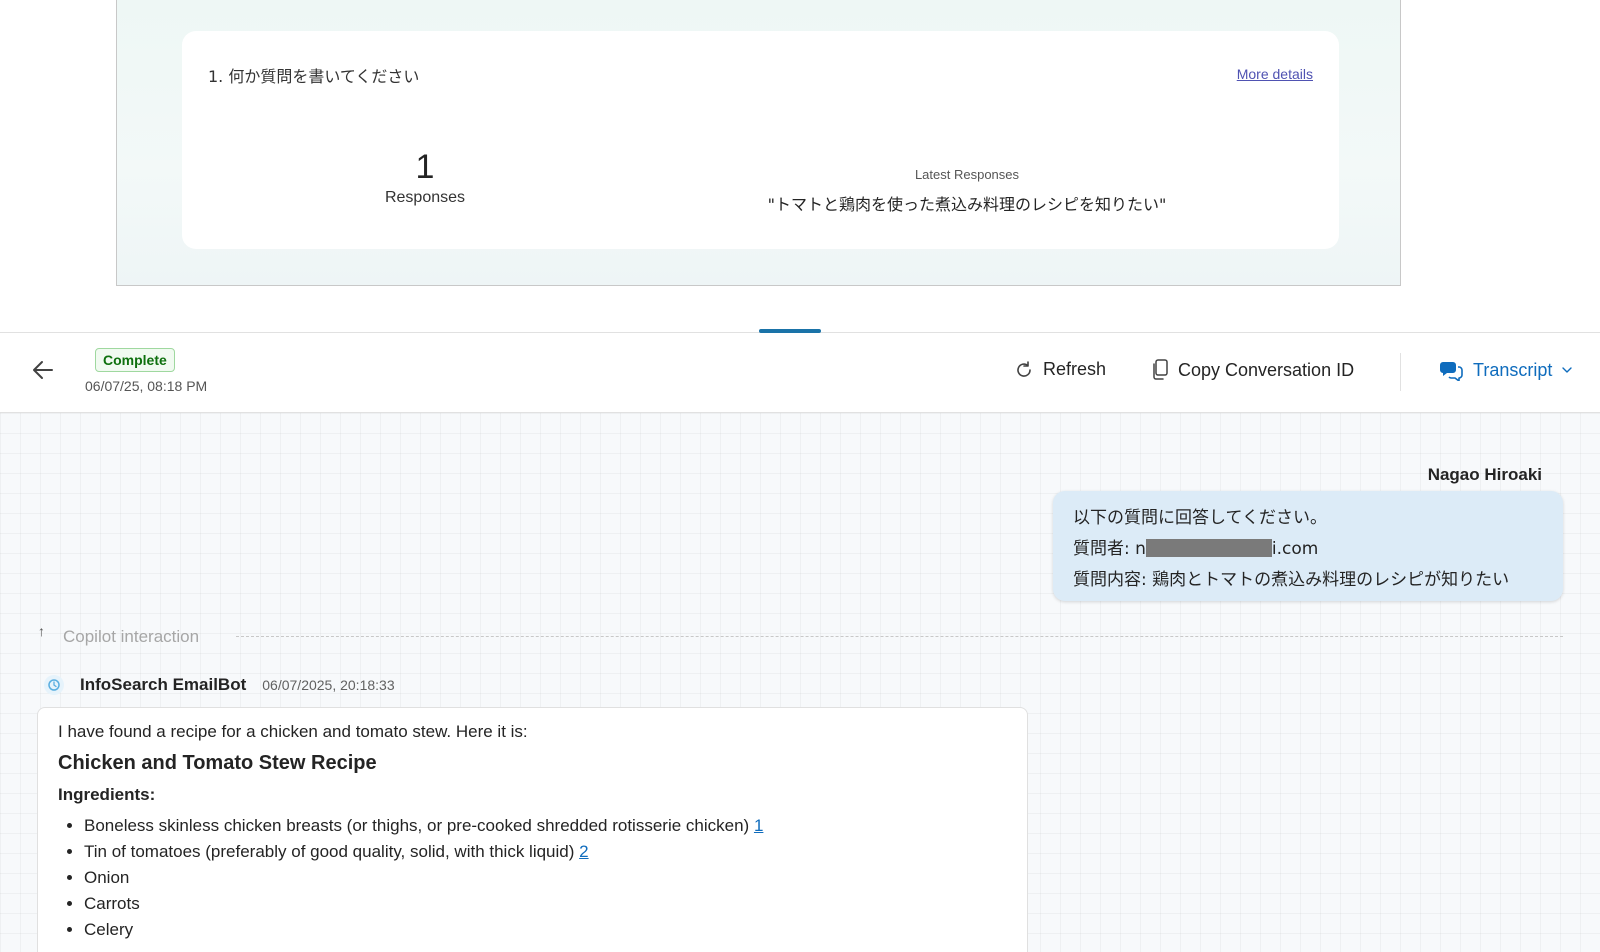 The image size is (1600, 952). What do you see at coordinates (135, 360) in the screenshot?
I see `status-badge: Complete` at bounding box center [135, 360].